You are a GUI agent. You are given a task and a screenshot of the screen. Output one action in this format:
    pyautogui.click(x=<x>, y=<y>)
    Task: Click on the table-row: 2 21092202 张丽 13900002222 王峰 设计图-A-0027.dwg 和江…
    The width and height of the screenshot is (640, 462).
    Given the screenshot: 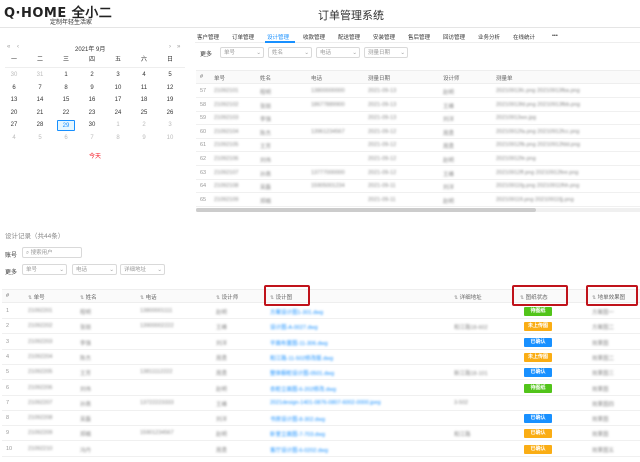 What is the action you would take?
    pyautogui.click(x=321, y=327)
    